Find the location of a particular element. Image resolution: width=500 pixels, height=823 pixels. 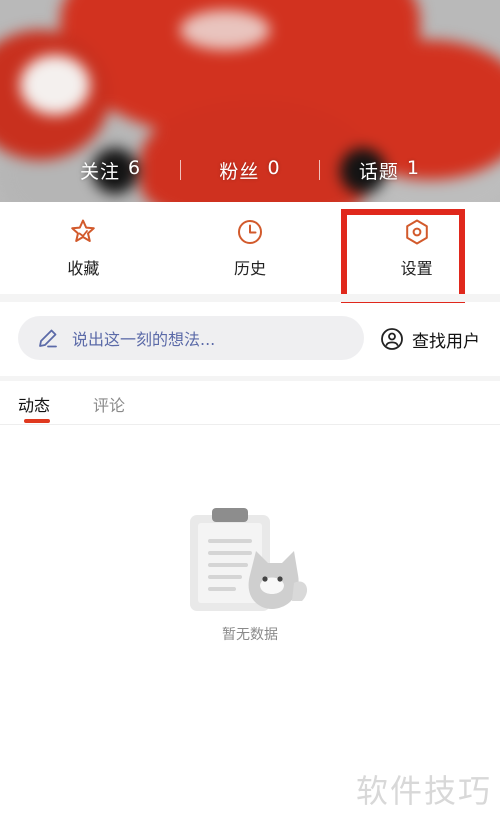

stat-following: 关注 6 is located at coordinates (110, 170).